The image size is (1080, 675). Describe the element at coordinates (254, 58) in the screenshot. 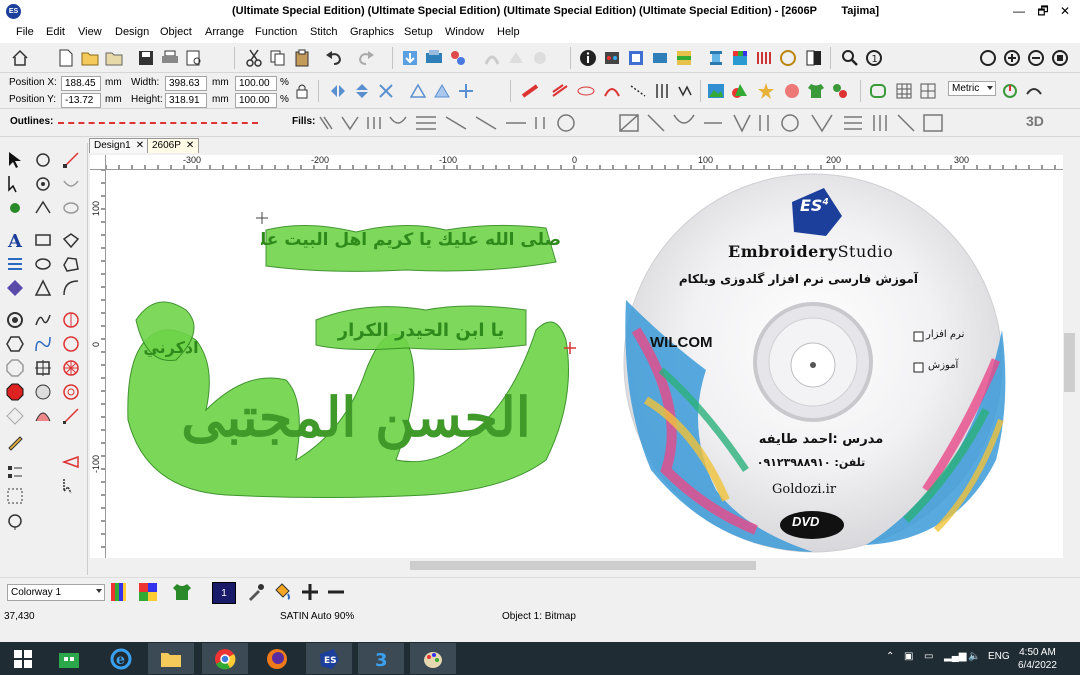

I see `cut-icon` at that location.